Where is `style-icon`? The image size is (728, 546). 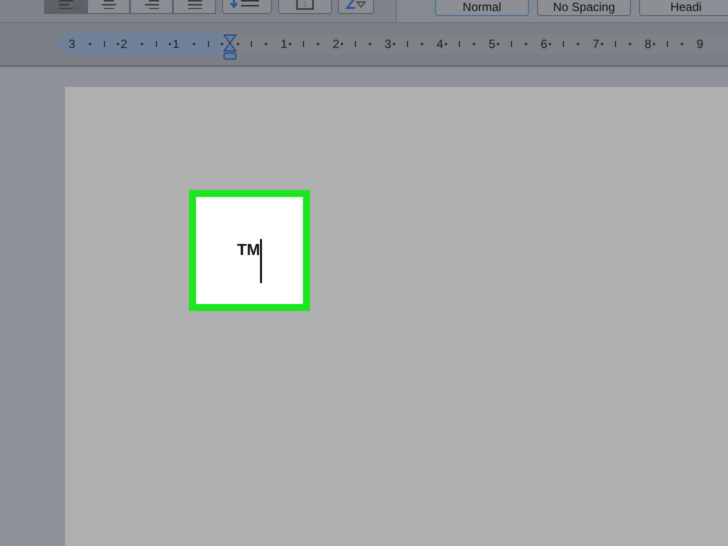 style-icon is located at coordinates (356, 5).